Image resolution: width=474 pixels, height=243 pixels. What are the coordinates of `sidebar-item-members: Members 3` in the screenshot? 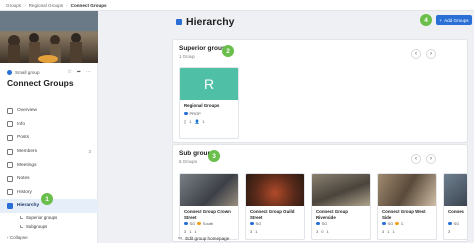 It's located at (49, 152).